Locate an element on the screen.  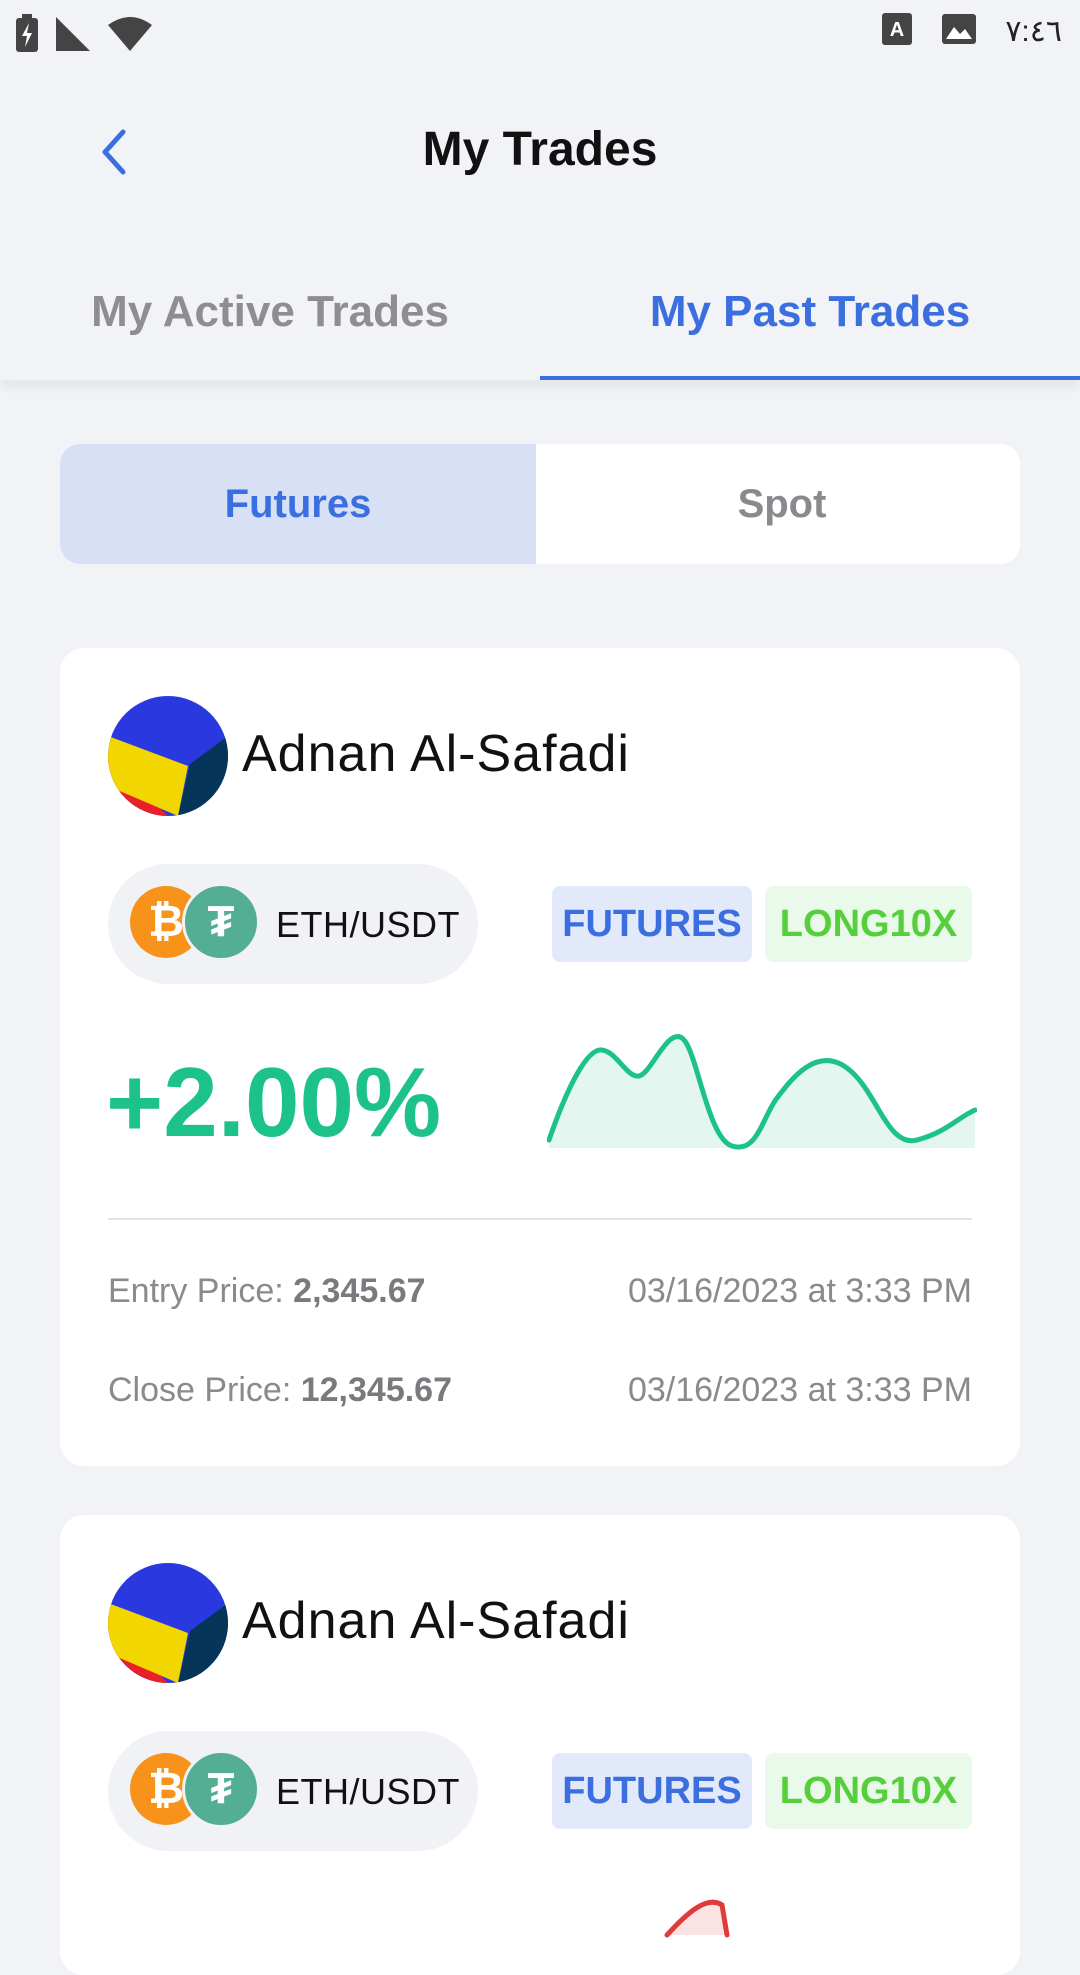
close-price-value: 12,345.67 is located at coordinates (376, 1390).